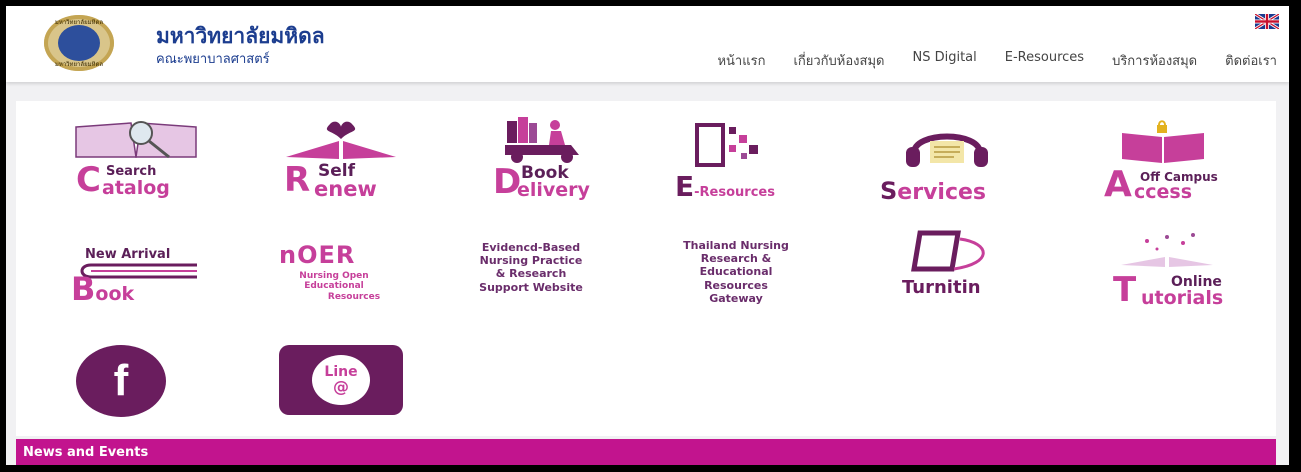 This screenshot has height=472, width=1301. What do you see at coordinates (542, 140) in the screenshot?
I see `scooter-books-icon` at bounding box center [542, 140].